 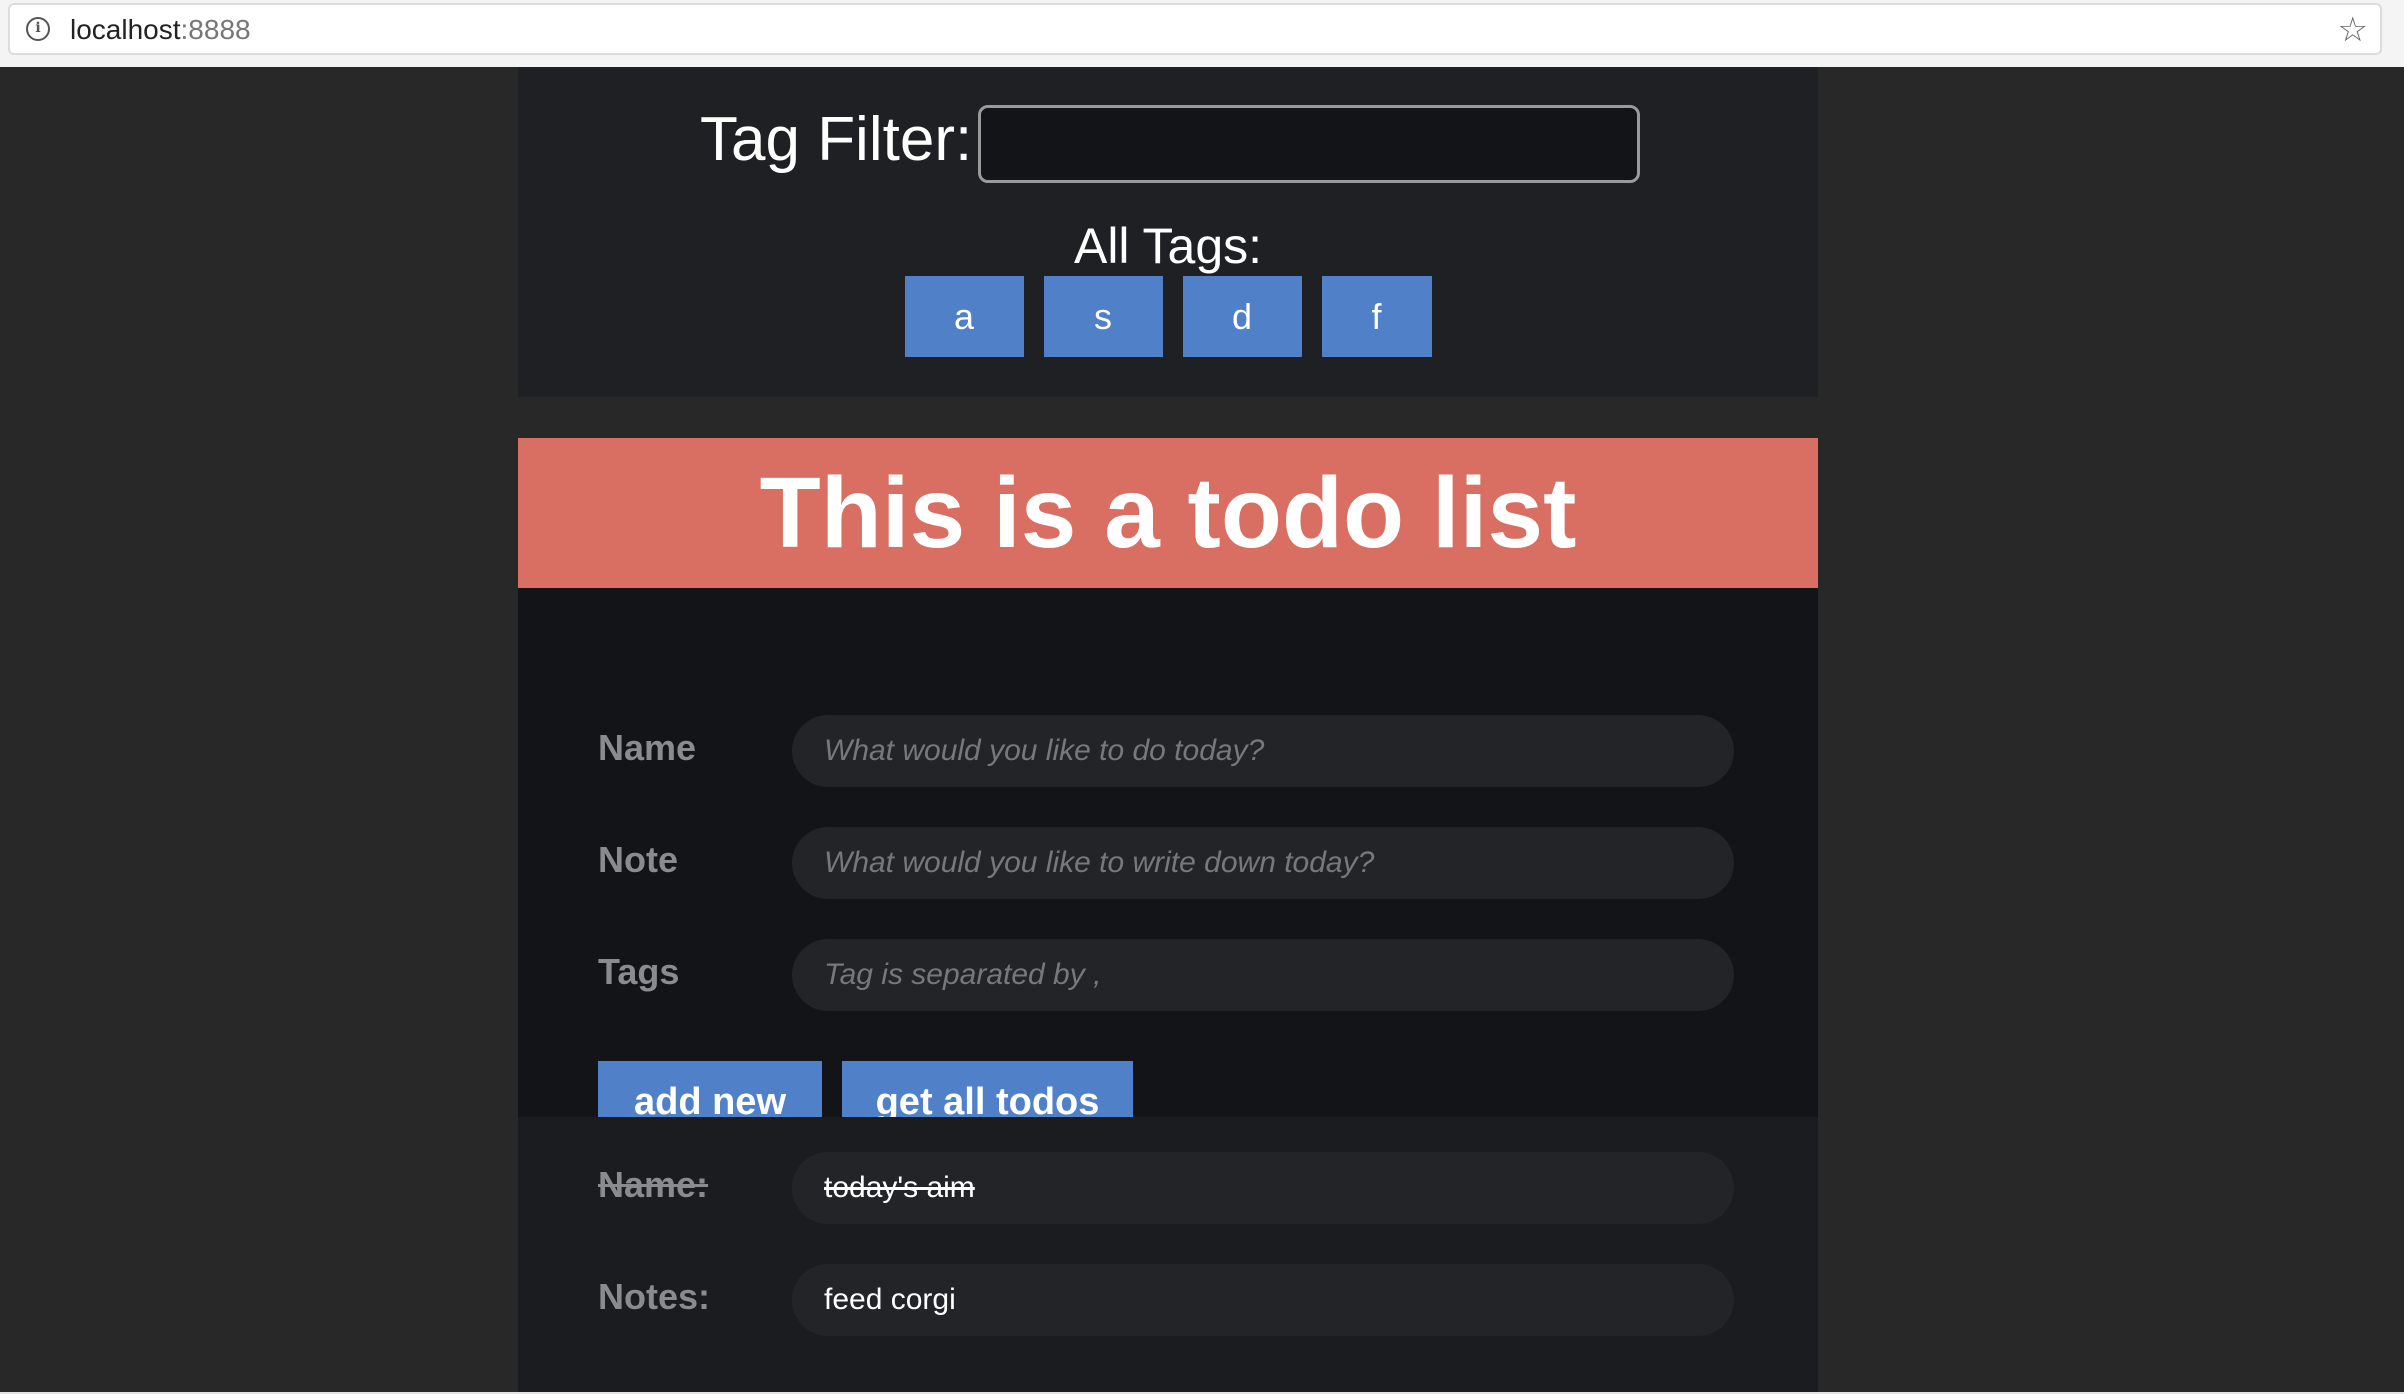 I want to click on tag-filter-input, so click(x=1309, y=144).